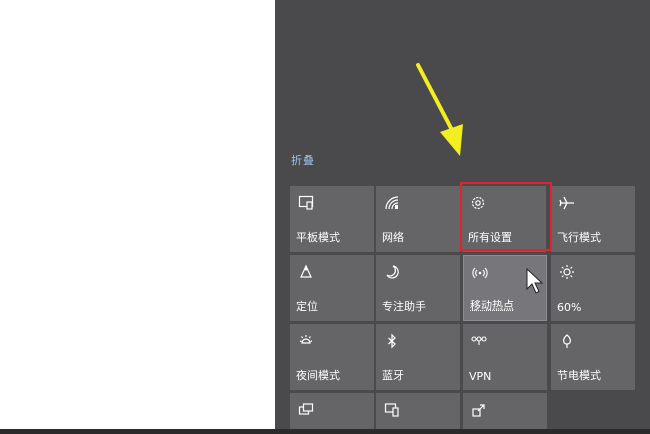  Describe the element at coordinates (306, 272) in the screenshot. I see `location-icon` at that location.